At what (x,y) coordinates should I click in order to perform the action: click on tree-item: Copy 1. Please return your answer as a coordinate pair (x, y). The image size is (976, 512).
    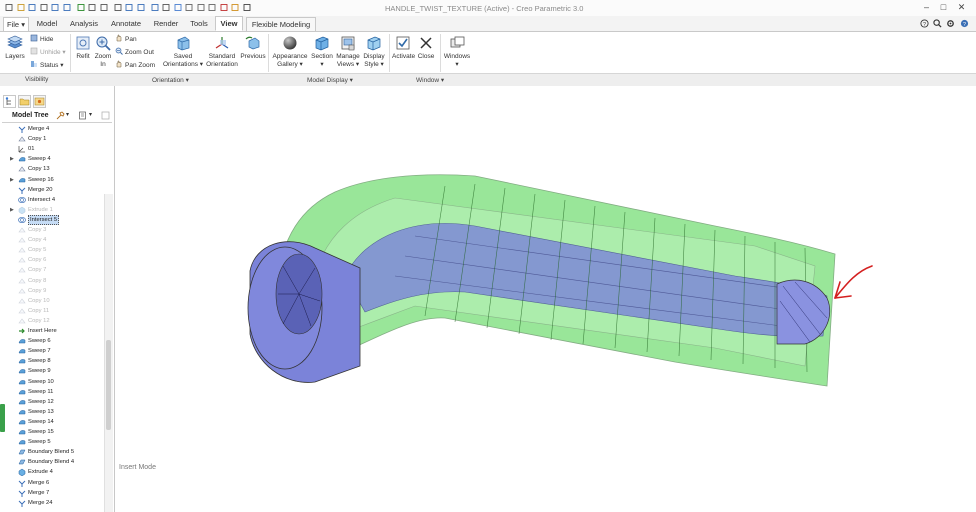
    Looking at the image, I should click on (52, 139).